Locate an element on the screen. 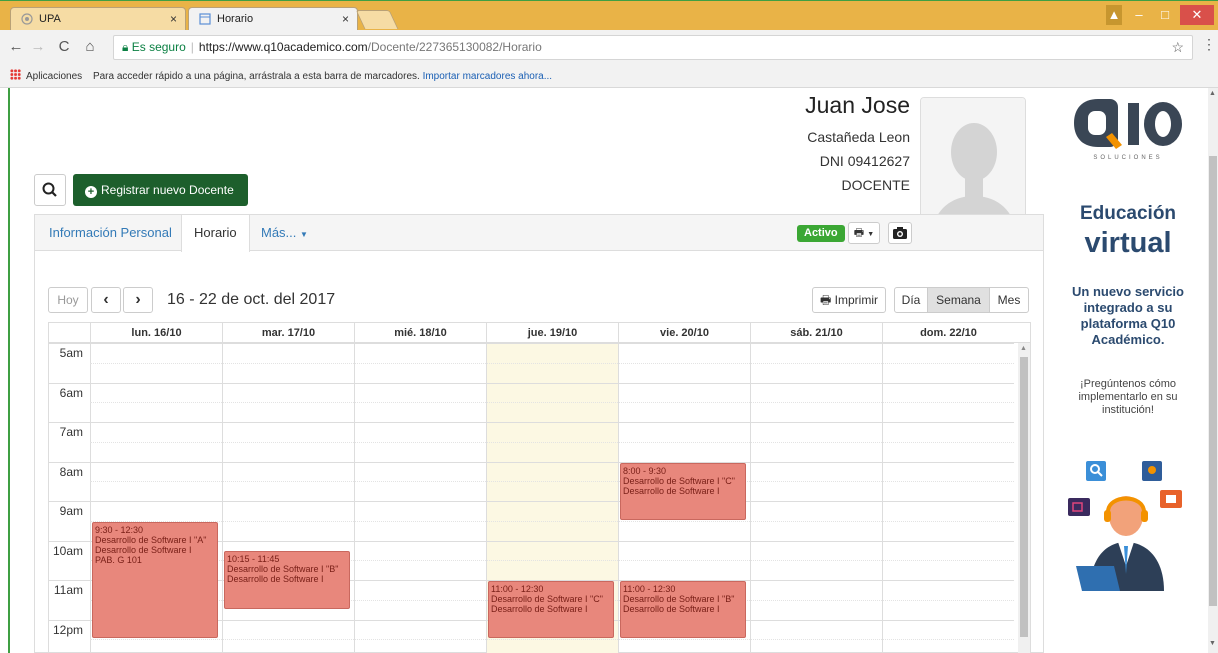 This screenshot has width=1218, height=653. day-header: jue. 19/10 is located at coordinates (552, 333).